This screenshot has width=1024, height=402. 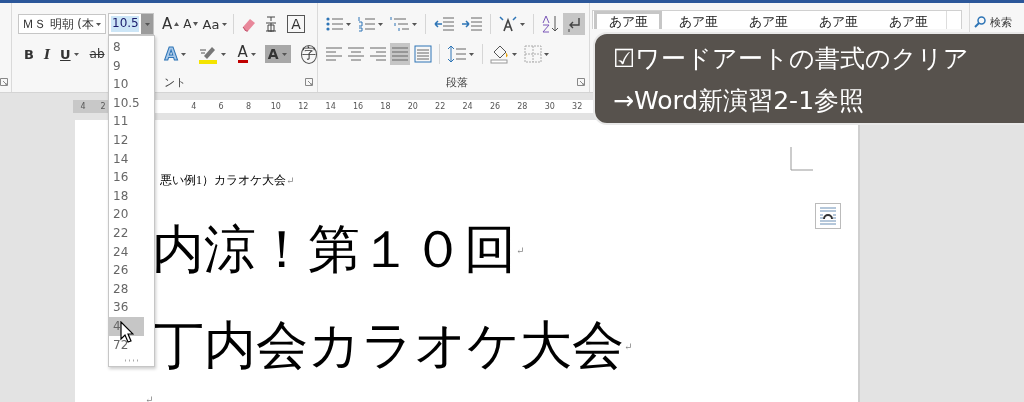 What do you see at coordinates (126, 159) in the screenshot?
I see `font-size-option: 14` at bounding box center [126, 159].